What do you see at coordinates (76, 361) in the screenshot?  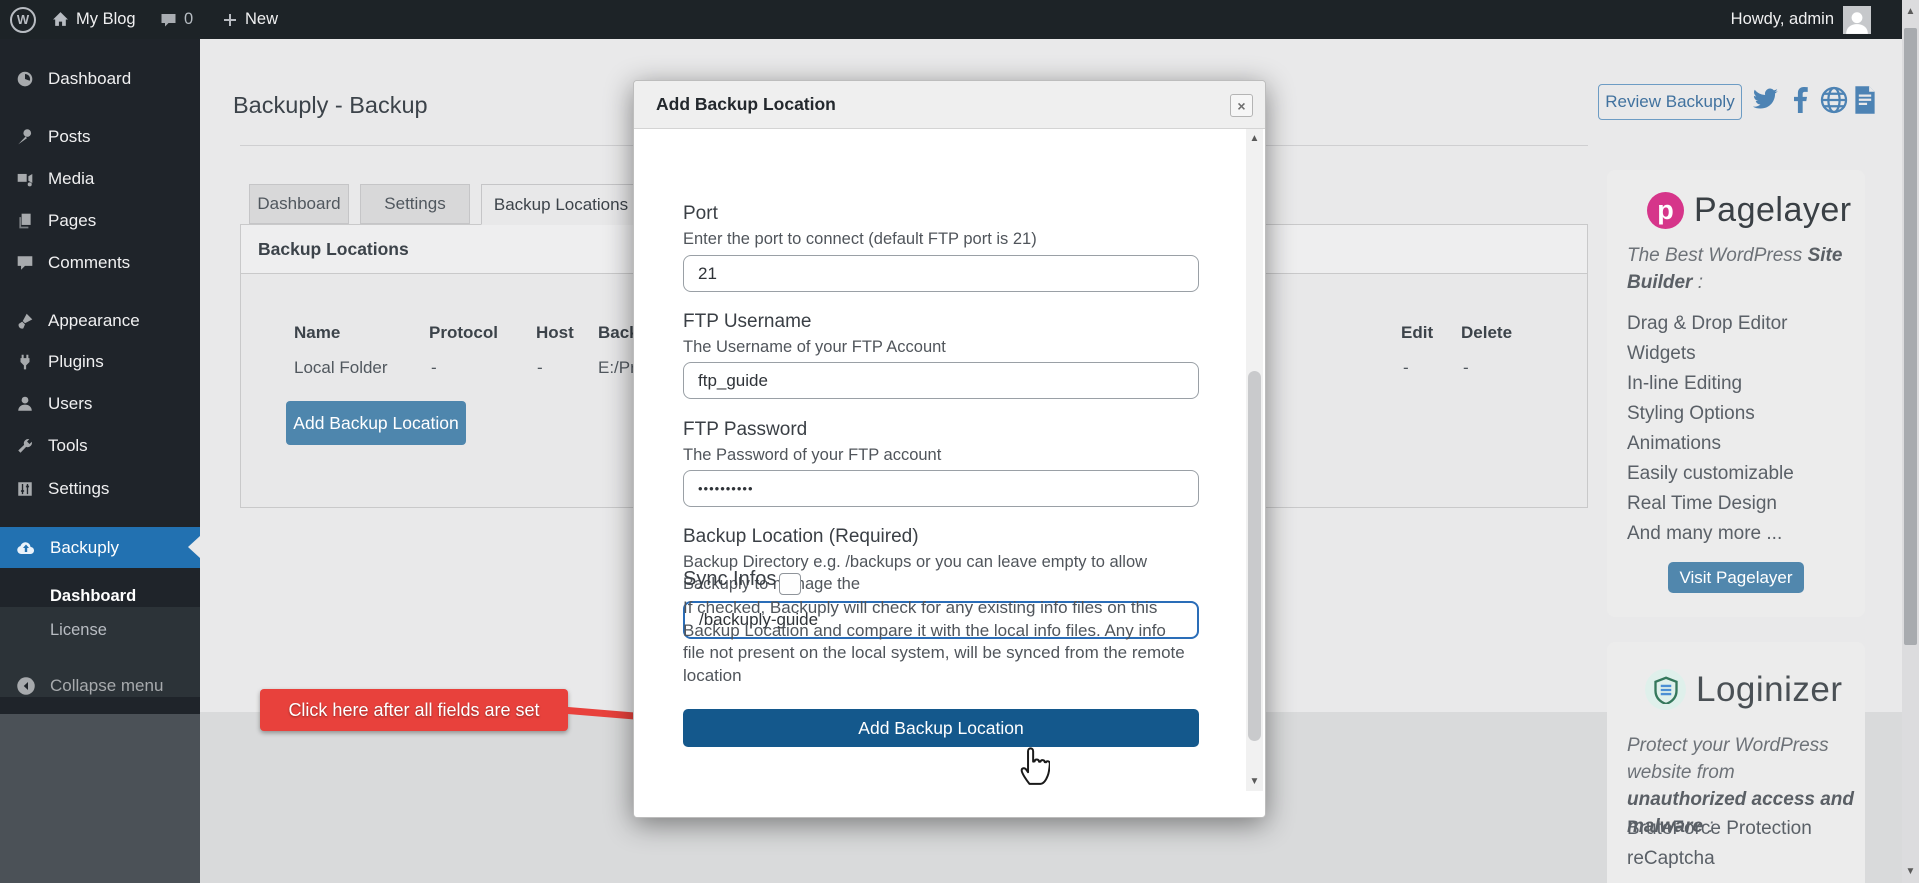 I see `sidebar-item-label: Plugins` at bounding box center [76, 361].